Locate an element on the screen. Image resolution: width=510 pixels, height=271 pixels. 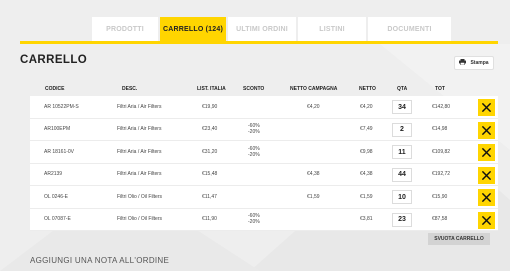
cell-net: €3,81 is located at coordinates (366, 219).